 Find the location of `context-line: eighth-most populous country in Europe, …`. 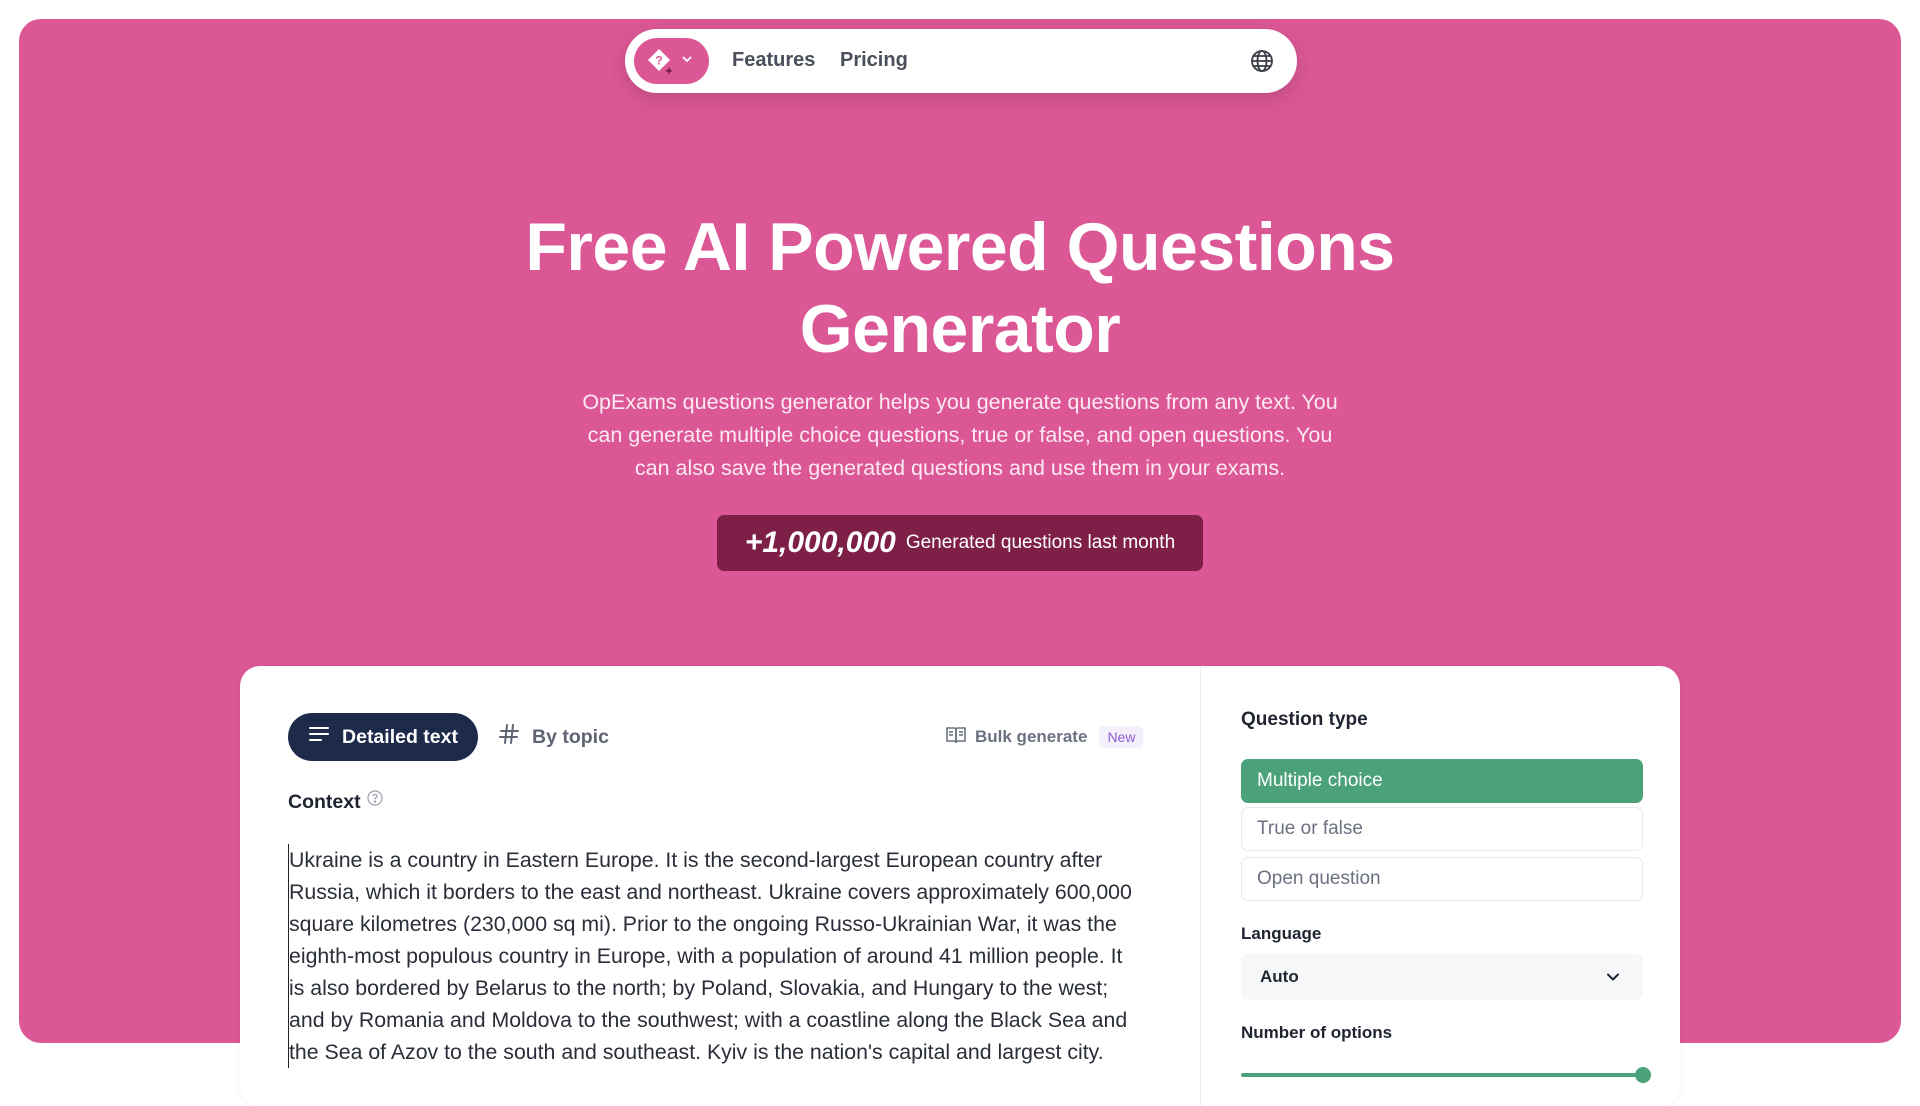

context-line: eighth-most populous country in Europe, … is located at coordinates (706, 956).